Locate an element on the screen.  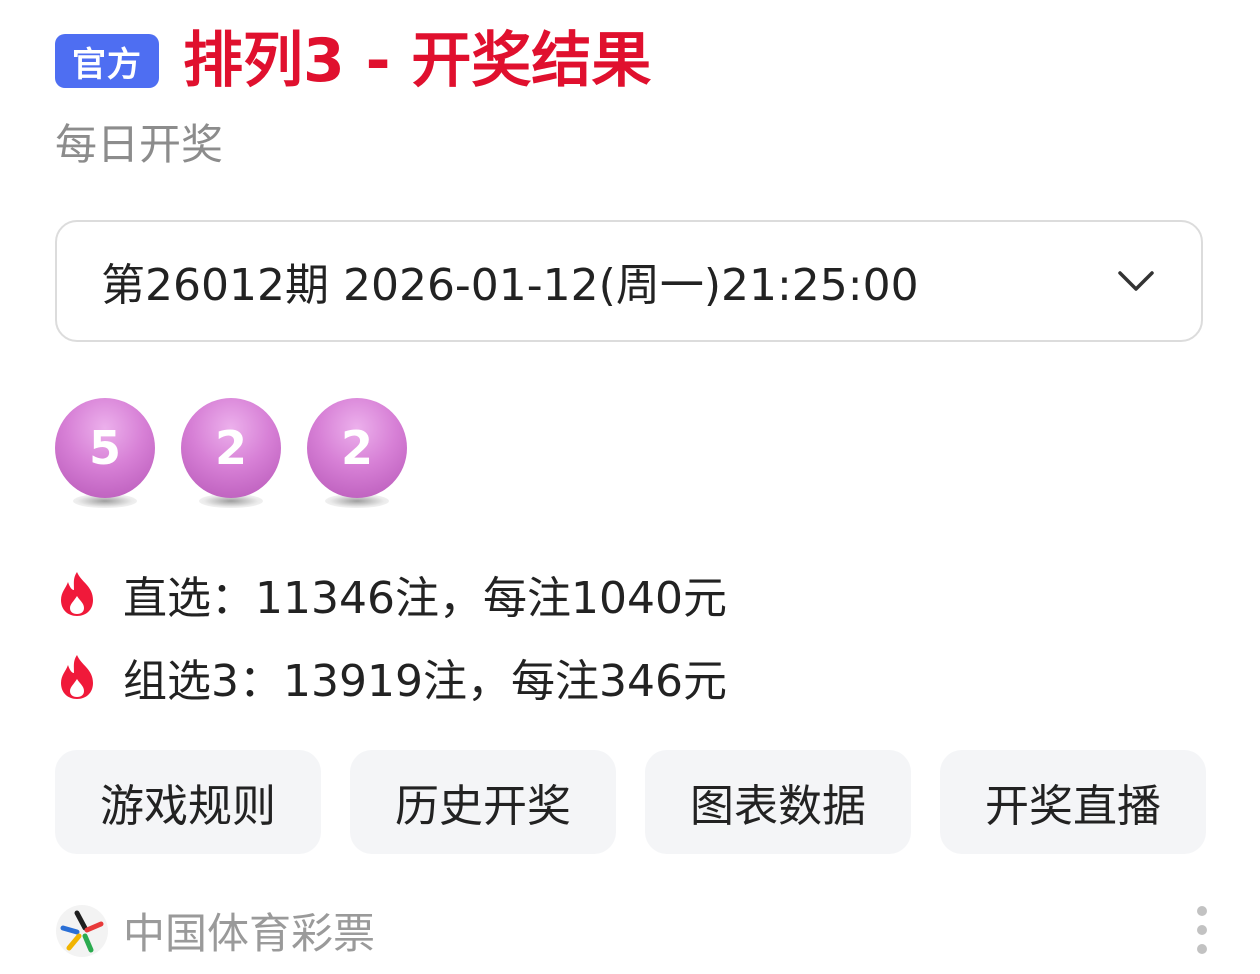
source-footer: 中国体育彩票 is located at coordinates (215, 930).